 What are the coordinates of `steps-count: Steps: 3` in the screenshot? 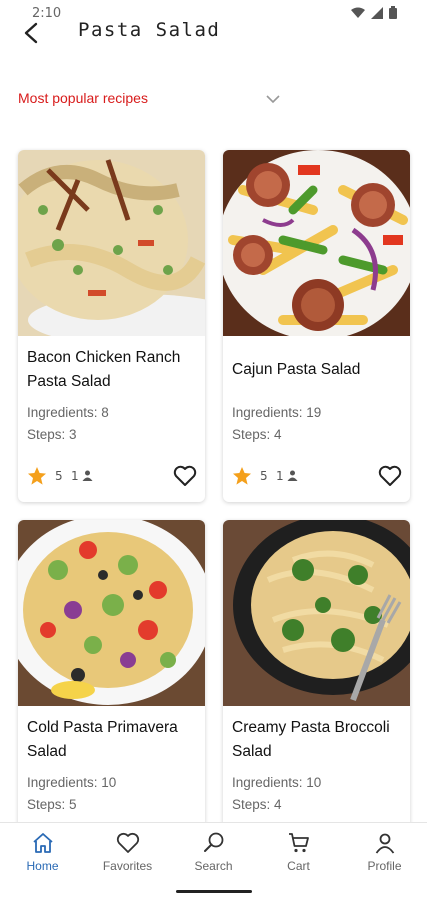 It's located at (52, 434).